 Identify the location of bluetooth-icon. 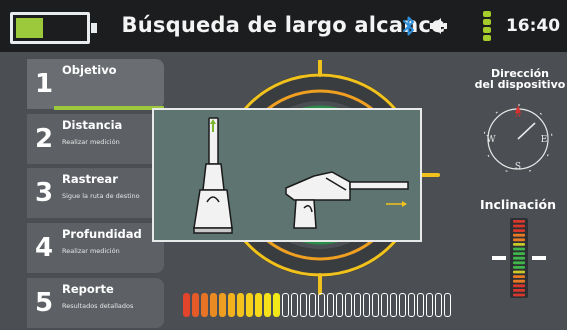
(409, 26).